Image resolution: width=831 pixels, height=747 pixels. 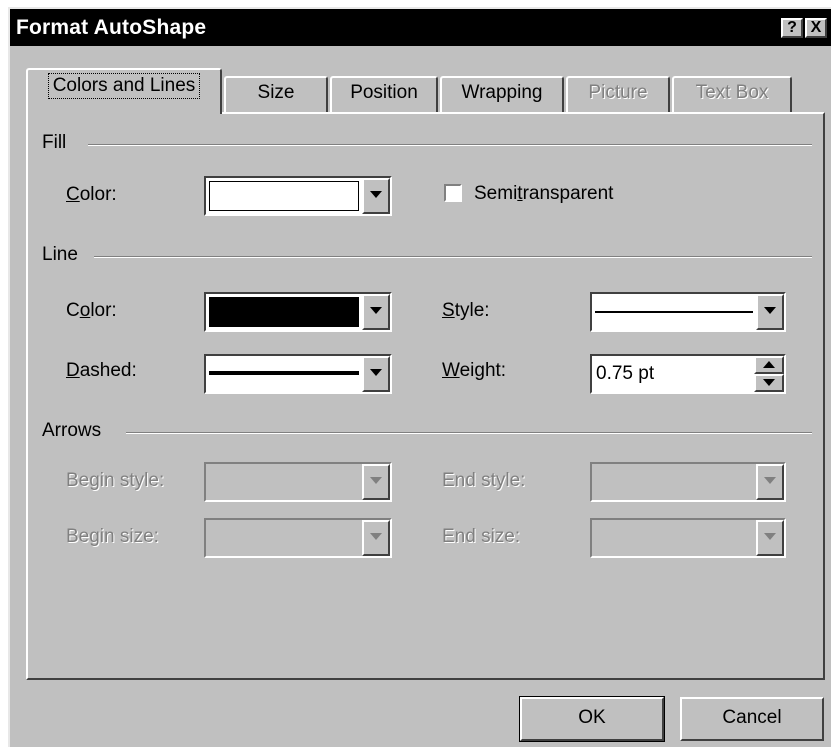 What do you see at coordinates (769, 365) in the screenshot?
I see `spin-up-icon` at bounding box center [769, 365].